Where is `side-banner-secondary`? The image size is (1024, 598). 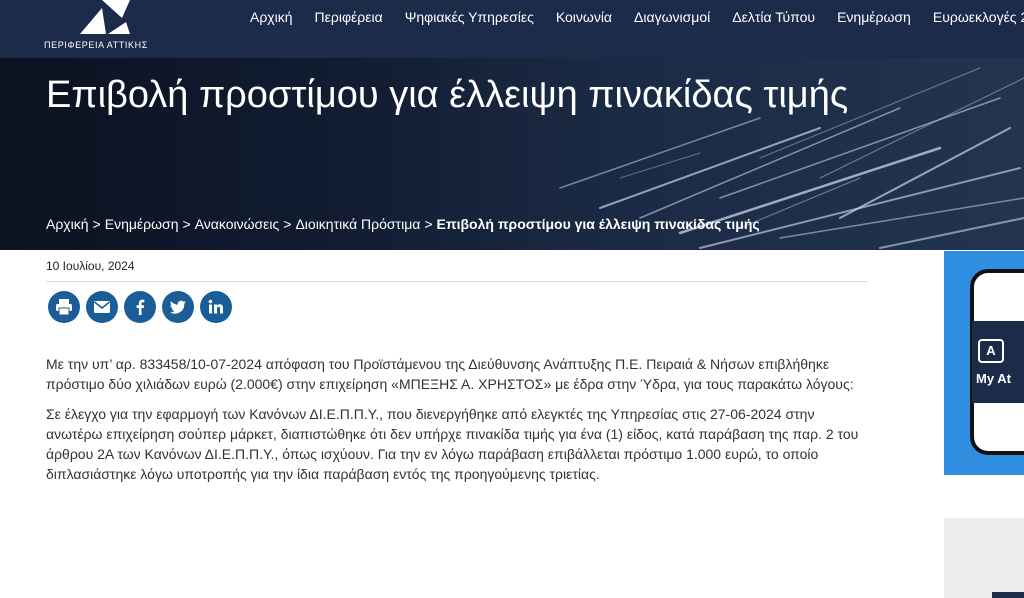 side-banner-secondary is located at coordinates (984, 558).